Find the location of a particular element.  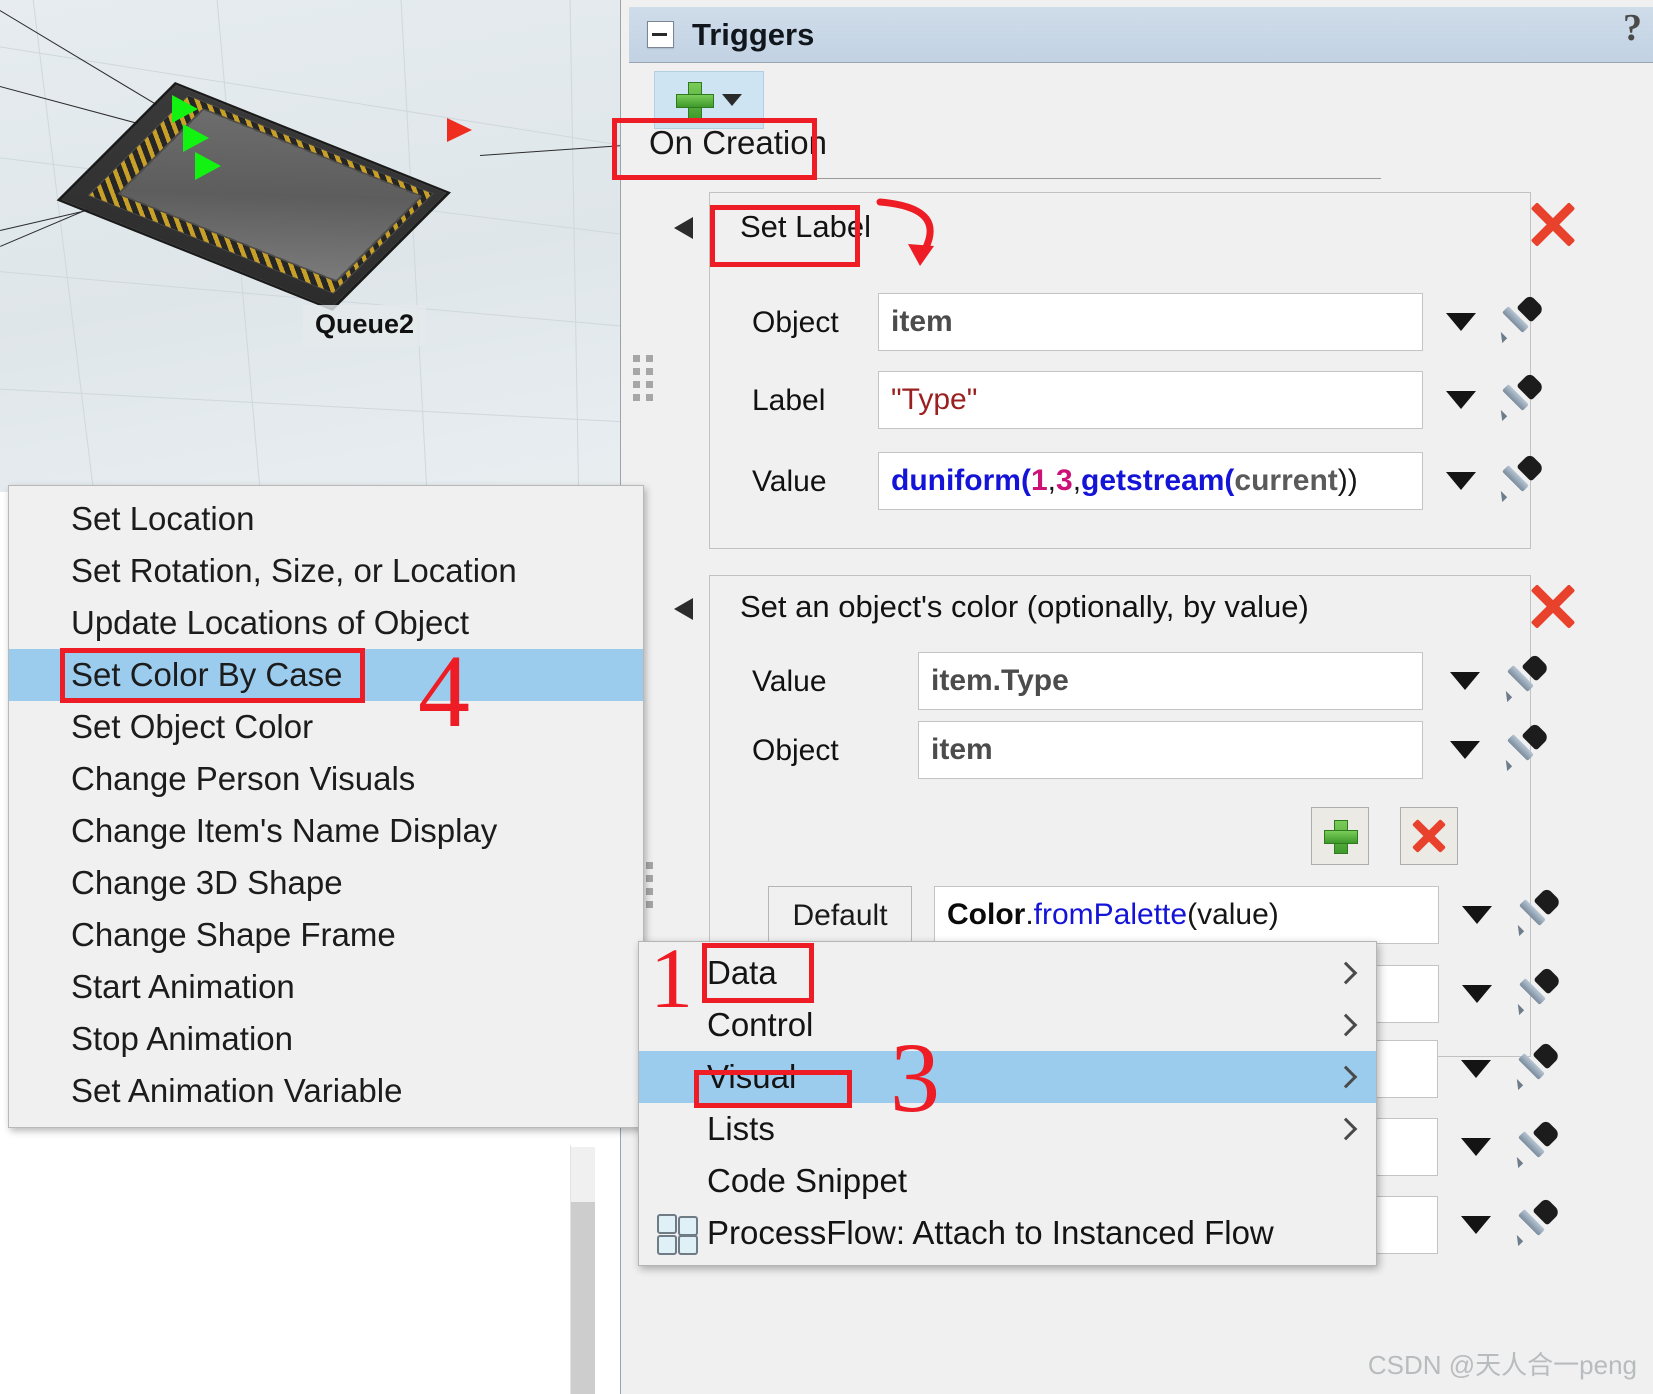

panel-header: Triggers is located at coordinates (1141, 35).